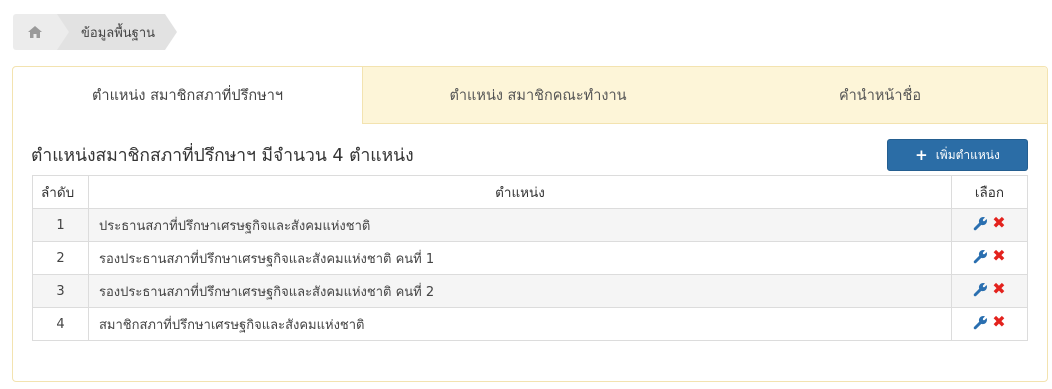 The image size is (1052, 389). Describe the element at coordinates (520, 192) in the screenshot. I see `header-position: ตำแหน่ง` at that location.